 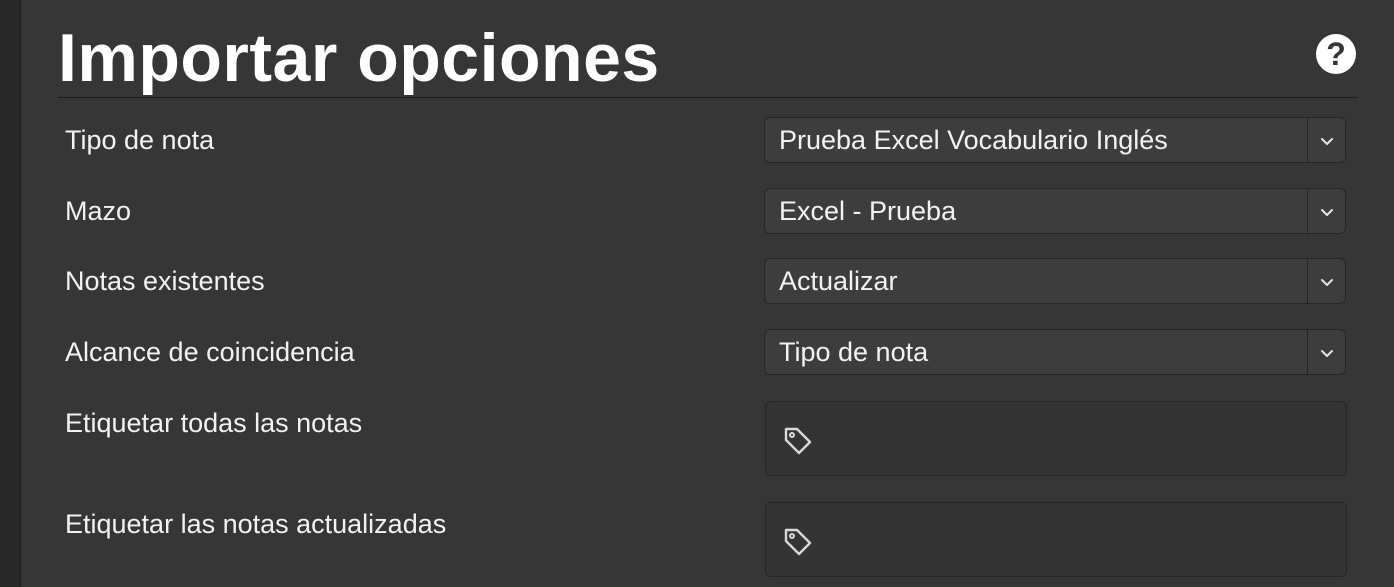 What do you see at coordinates (707, 97) in the screenshot?
I see `title-divider` at bounding box center [707, 97].